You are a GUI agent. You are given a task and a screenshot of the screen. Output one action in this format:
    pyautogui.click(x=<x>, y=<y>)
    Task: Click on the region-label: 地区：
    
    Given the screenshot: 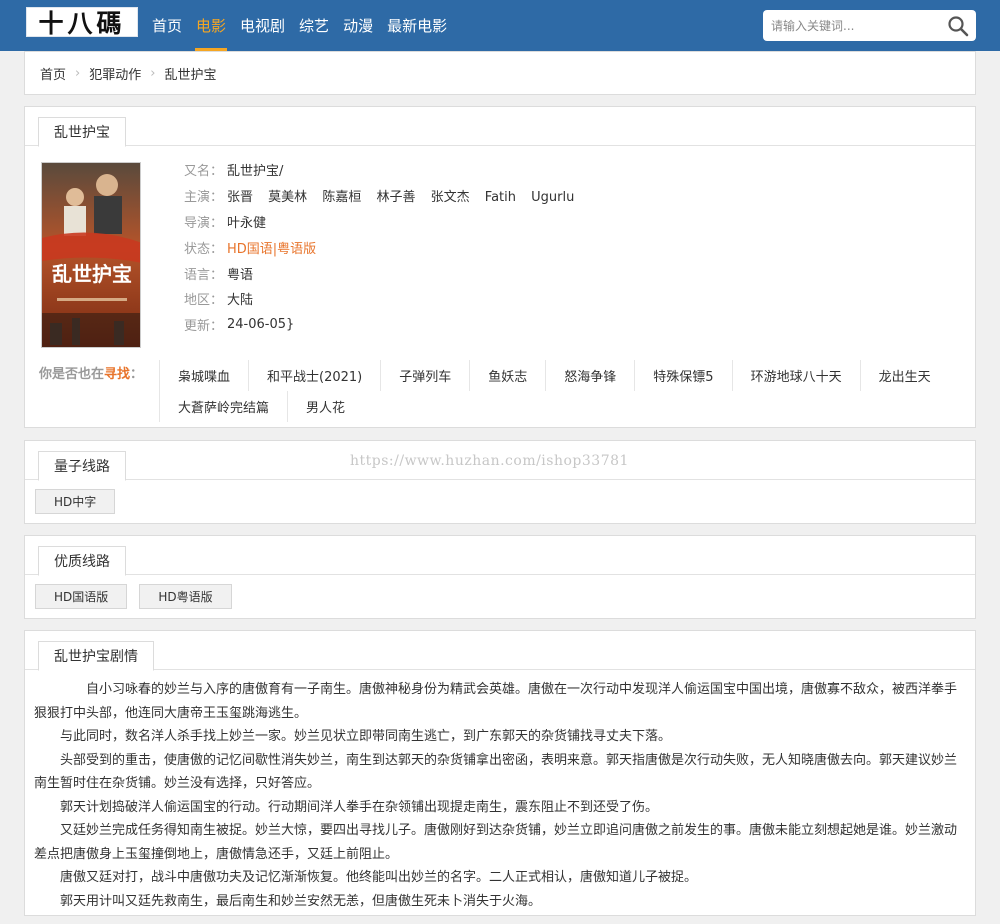 What is the action you would take?
    pyautogui.click(x=204, y=301)
    